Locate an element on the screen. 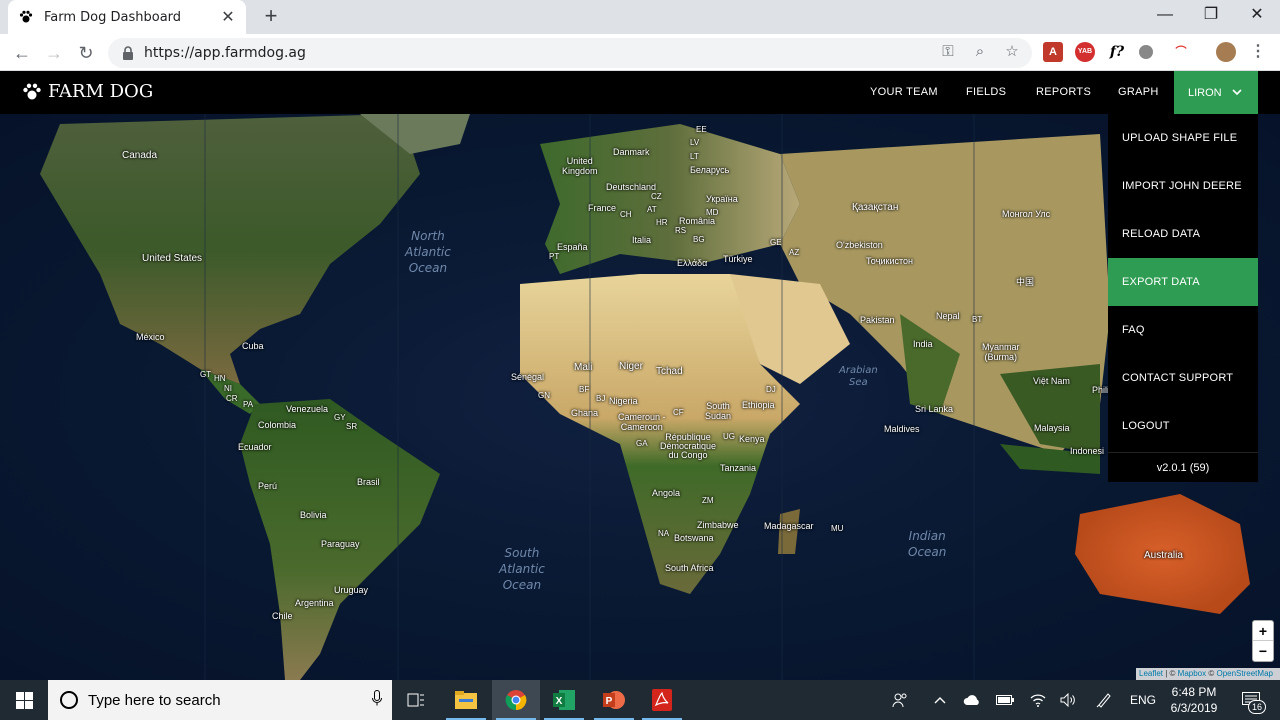 This screenshot has height=720, width=1280. map-label-italia: Italia is located at coordinates (642, 240).